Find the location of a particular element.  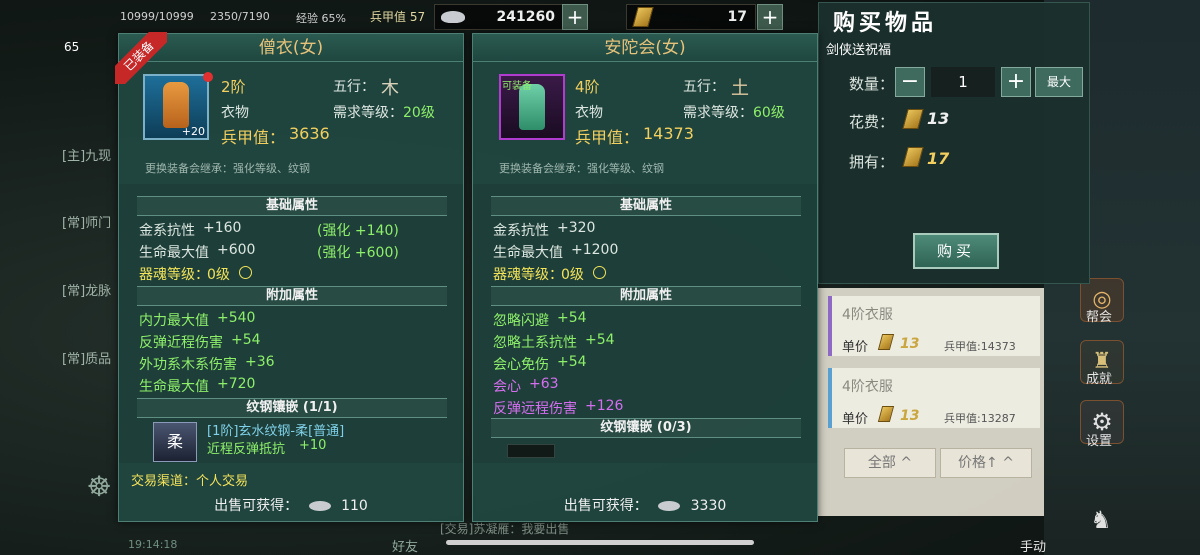

filter-all-dropdown: 全部 ^ is located at coordinates (890, 463).